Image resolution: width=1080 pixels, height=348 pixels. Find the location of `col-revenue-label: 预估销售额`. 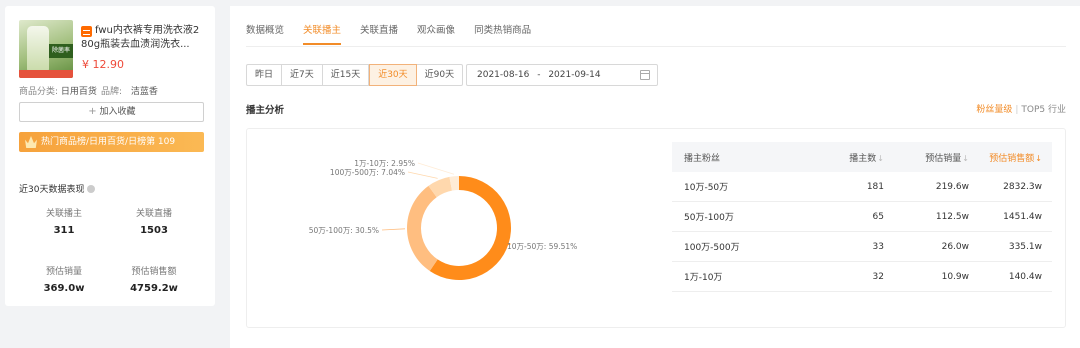

col-revenue-label: 预估销售额 is located at coordinates (1012, 158).